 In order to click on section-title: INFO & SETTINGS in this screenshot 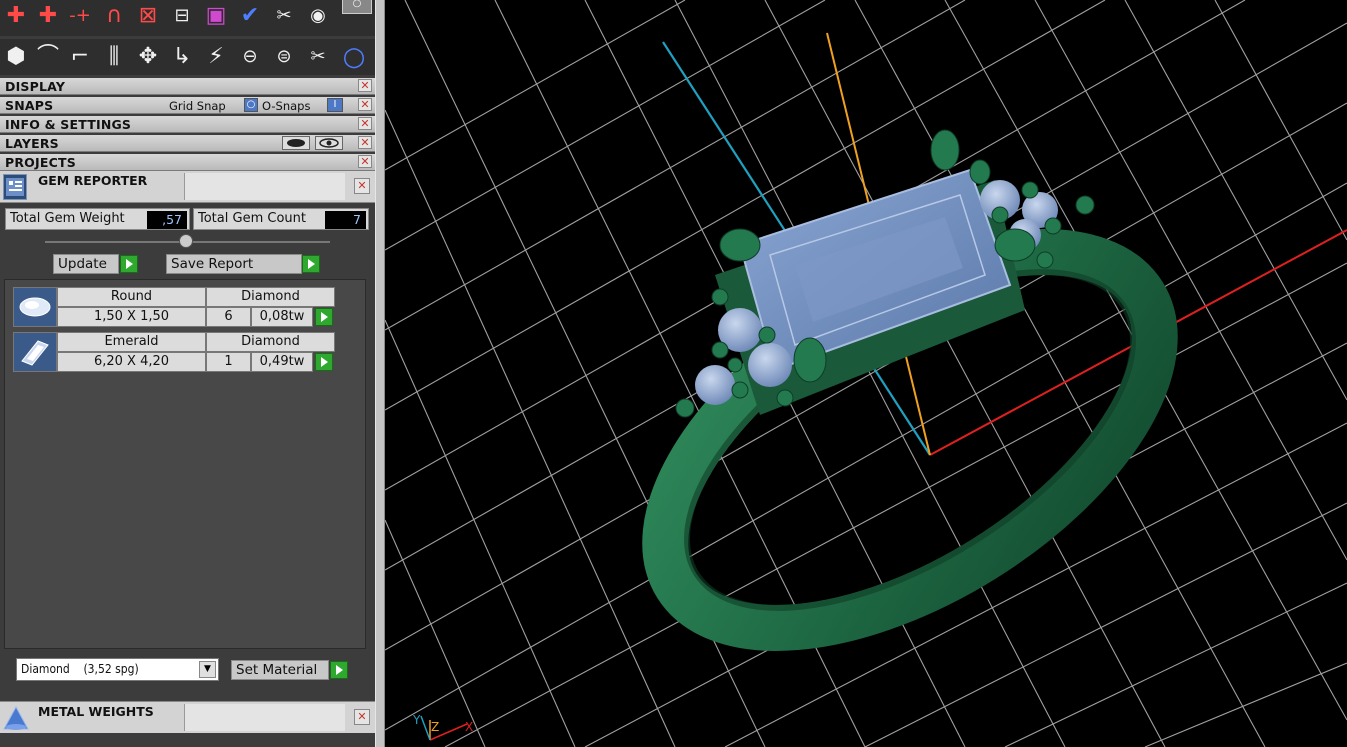, I will do `click(68, 124)`.